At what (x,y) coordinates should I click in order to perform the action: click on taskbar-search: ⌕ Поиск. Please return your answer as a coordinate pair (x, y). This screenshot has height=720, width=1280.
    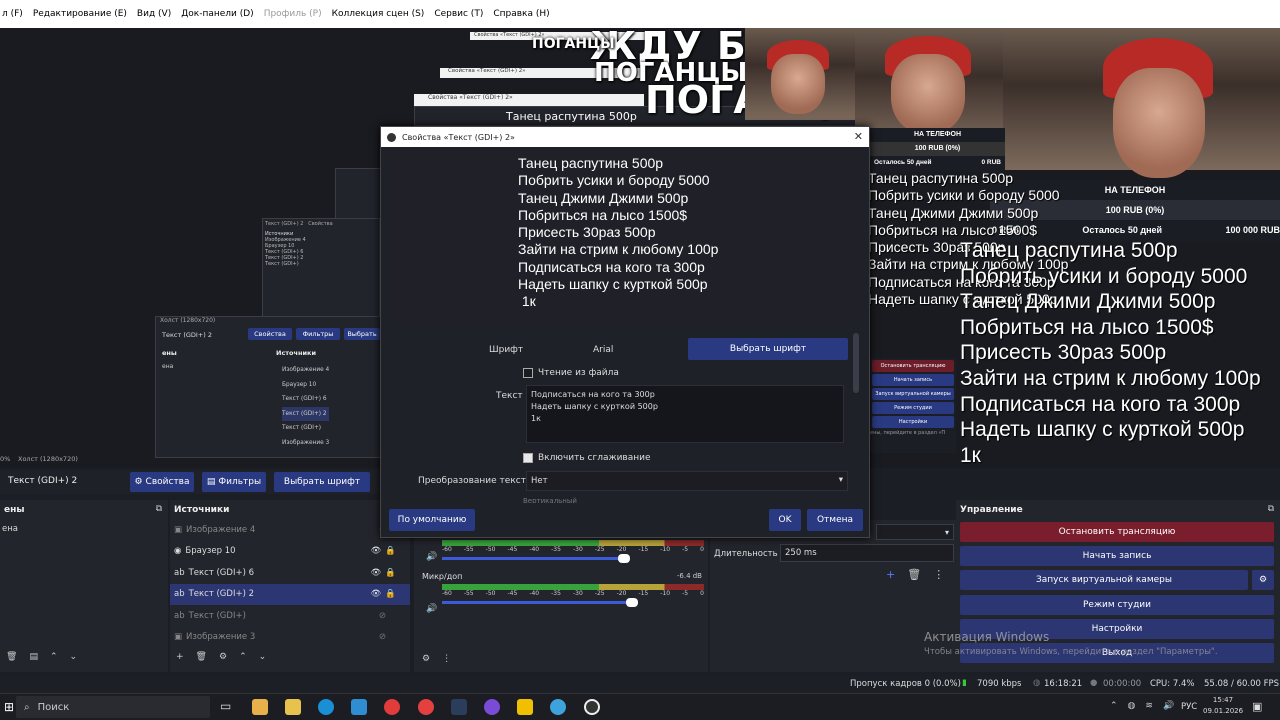
    Looking at the image, I should click on (113, 707).